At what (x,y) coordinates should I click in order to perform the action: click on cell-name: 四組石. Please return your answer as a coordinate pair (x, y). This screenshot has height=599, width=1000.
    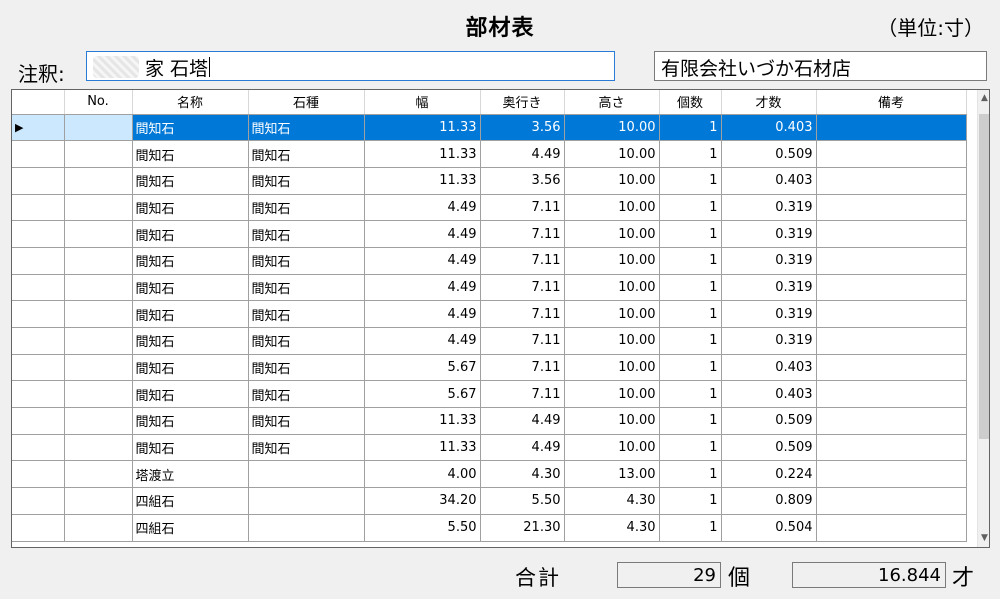
    Looking at the image, I should click on (190, 528).